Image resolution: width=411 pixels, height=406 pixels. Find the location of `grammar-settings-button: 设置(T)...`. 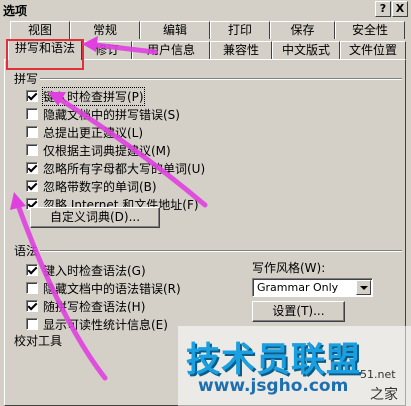

grammar-settings-button: 设置(T)... is located at coordinates (298, 311).